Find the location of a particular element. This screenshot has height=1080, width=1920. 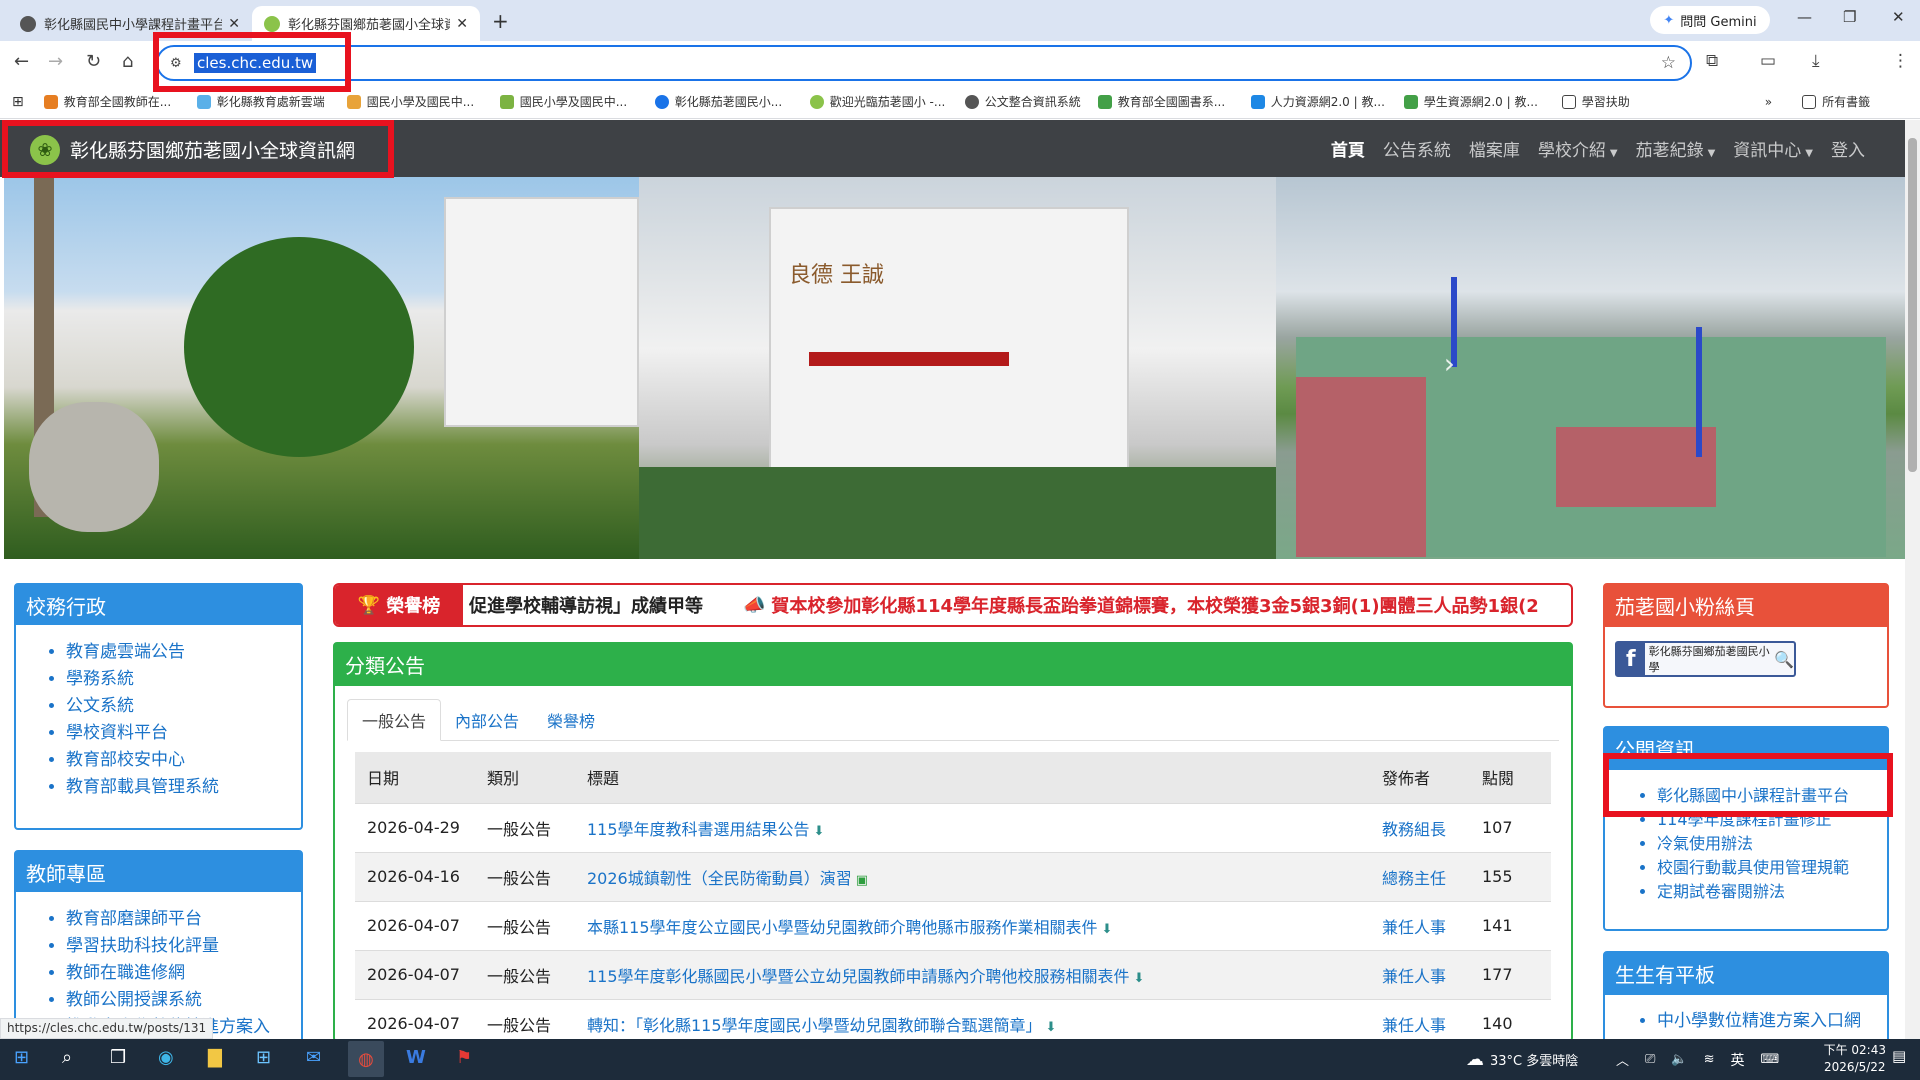

bookmark-item: 彰化縣教育處新雲端 is located at coordinates (271, 101).